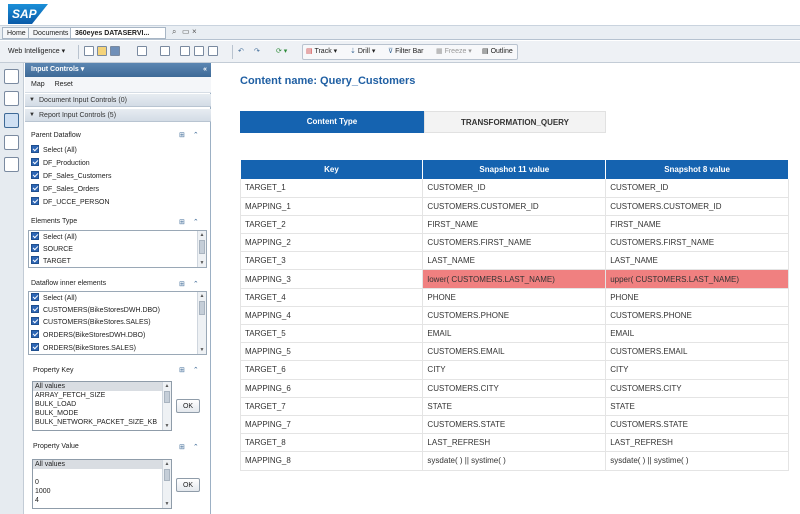  Describe the element at coordinates (16, 33) in the screenshot. I see `tab-home: Home` at that location.